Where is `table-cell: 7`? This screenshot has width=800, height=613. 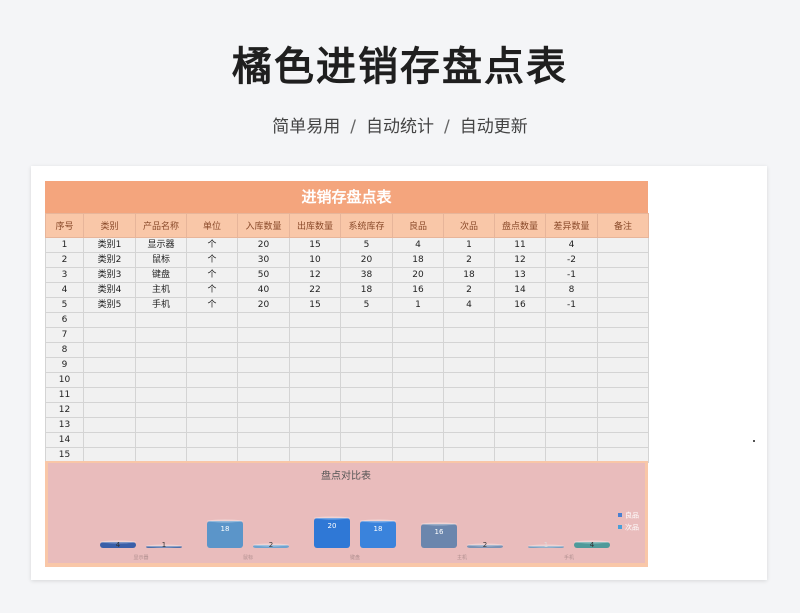
table-cell: 7 is located at coordinates (64, 335).